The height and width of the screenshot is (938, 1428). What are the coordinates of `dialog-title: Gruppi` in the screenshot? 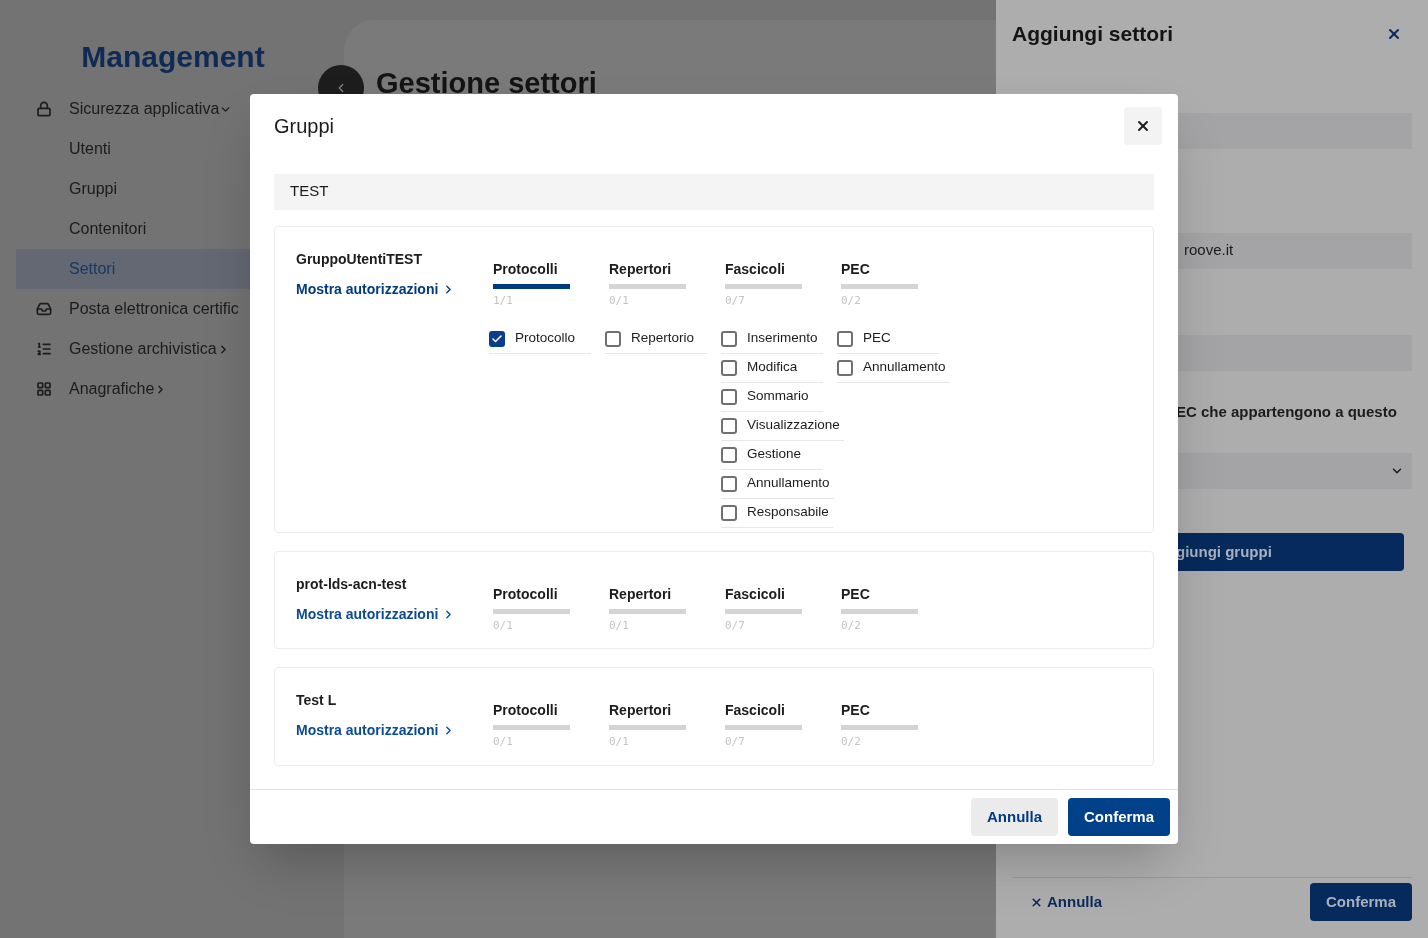 It's located at (304, 126).